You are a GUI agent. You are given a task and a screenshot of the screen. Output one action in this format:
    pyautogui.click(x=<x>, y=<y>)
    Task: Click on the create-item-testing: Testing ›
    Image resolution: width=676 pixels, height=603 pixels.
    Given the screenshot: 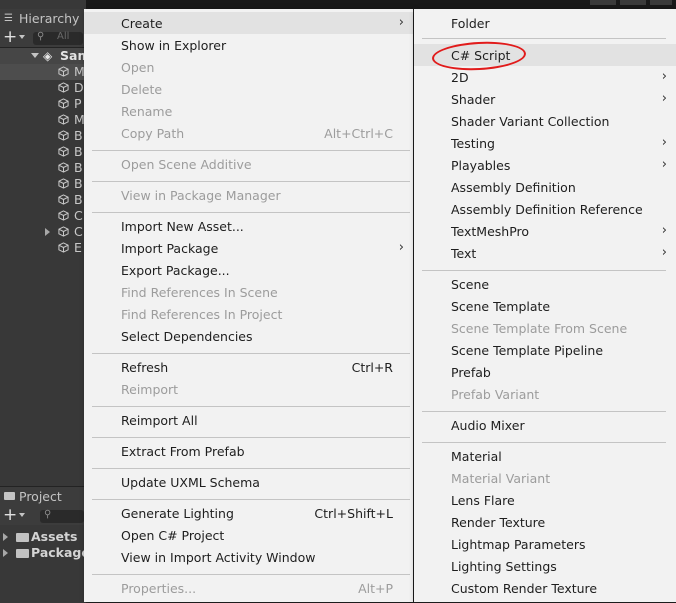 What is the action you would take?
    pyautogui.click(x=545, y=143)
    